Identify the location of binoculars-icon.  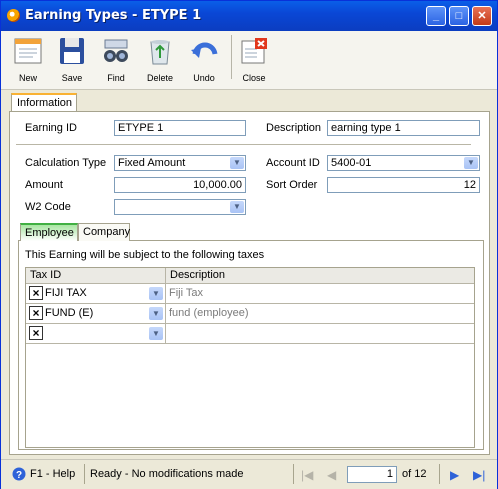
(116, 50).